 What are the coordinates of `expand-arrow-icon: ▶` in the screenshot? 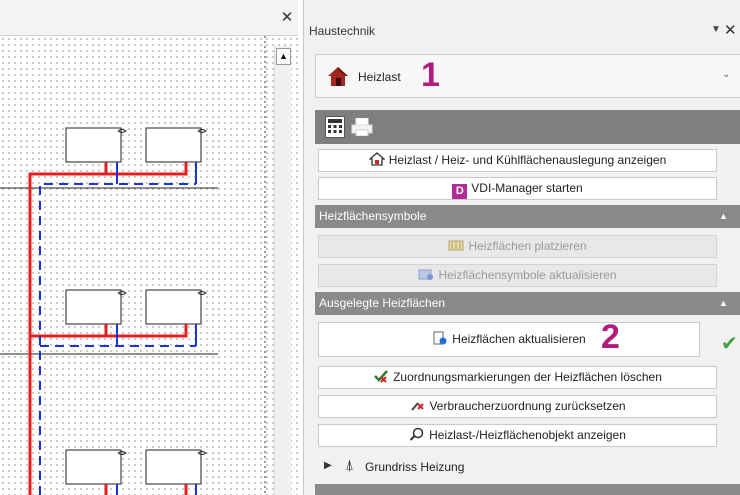 It's located at (328, 465).